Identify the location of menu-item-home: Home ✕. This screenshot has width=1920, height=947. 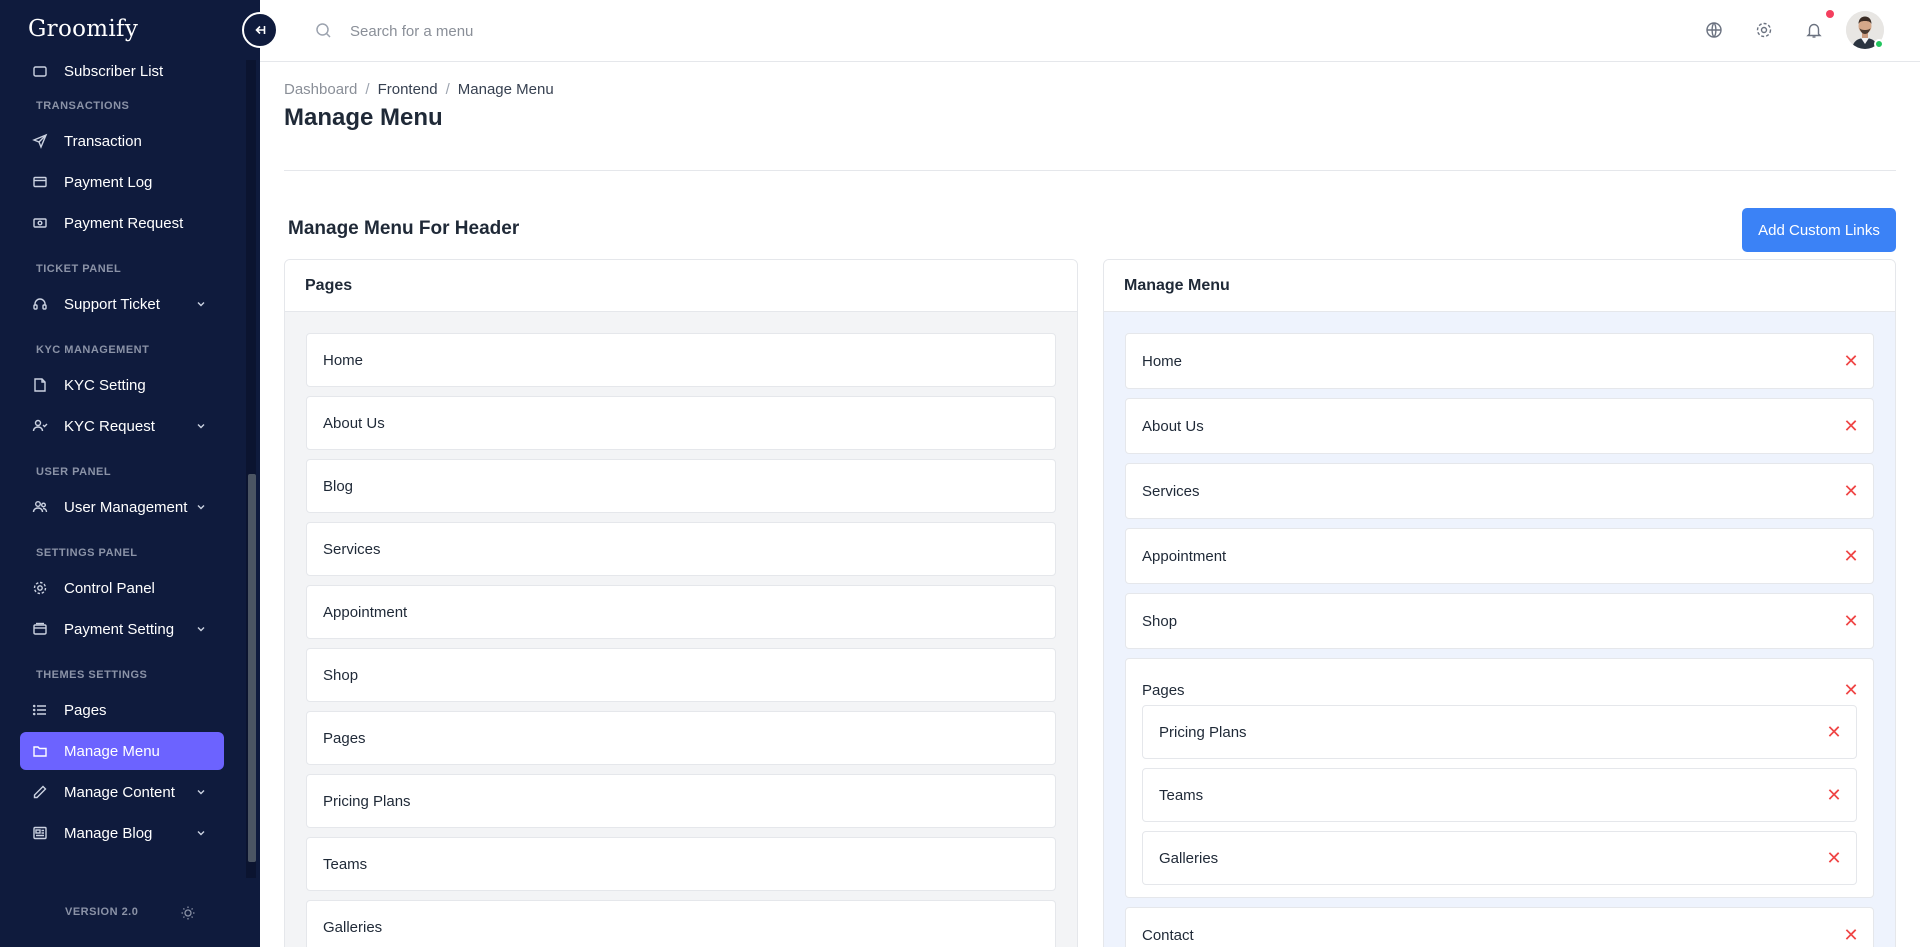
(1499, 361).